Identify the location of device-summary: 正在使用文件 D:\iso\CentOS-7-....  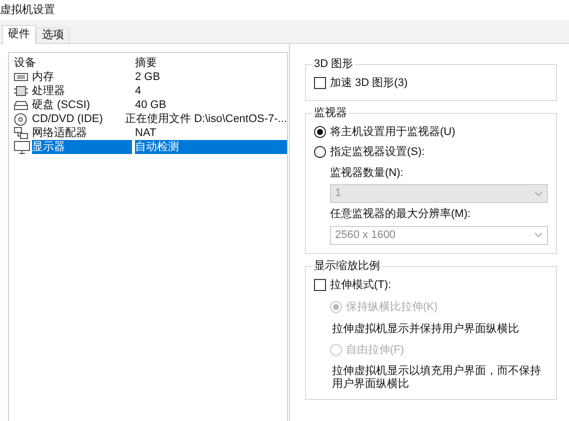
(206, 119).